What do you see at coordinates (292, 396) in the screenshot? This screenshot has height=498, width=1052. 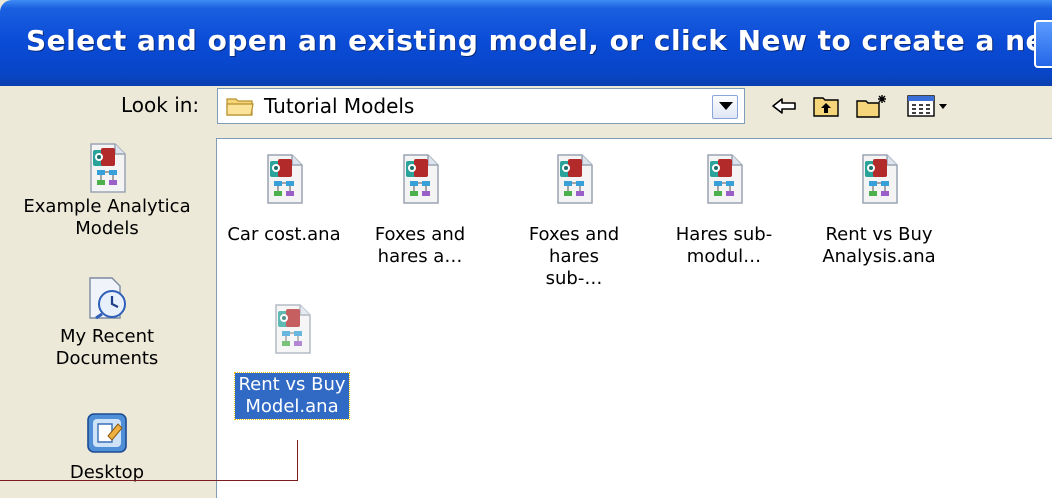 I see `file-name: Rent vs Buy Model.ana` at bounding box center [292, 396].